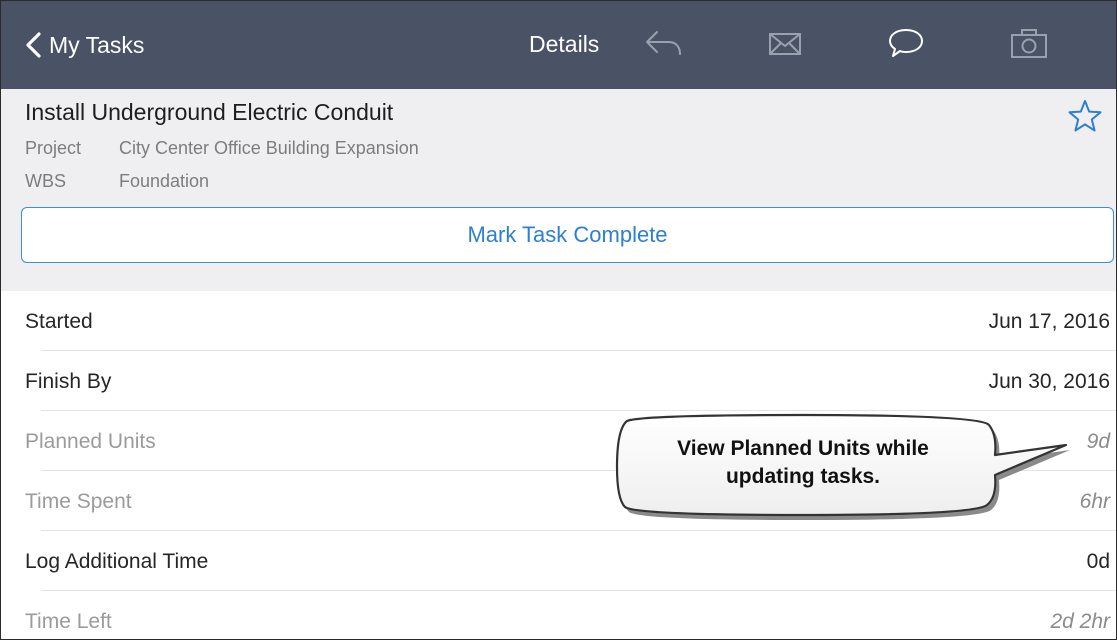 The height and width of the screenshot is (640, 1117). I want to click on started-row: Started Jun 17, 2016, so click(558, 321).